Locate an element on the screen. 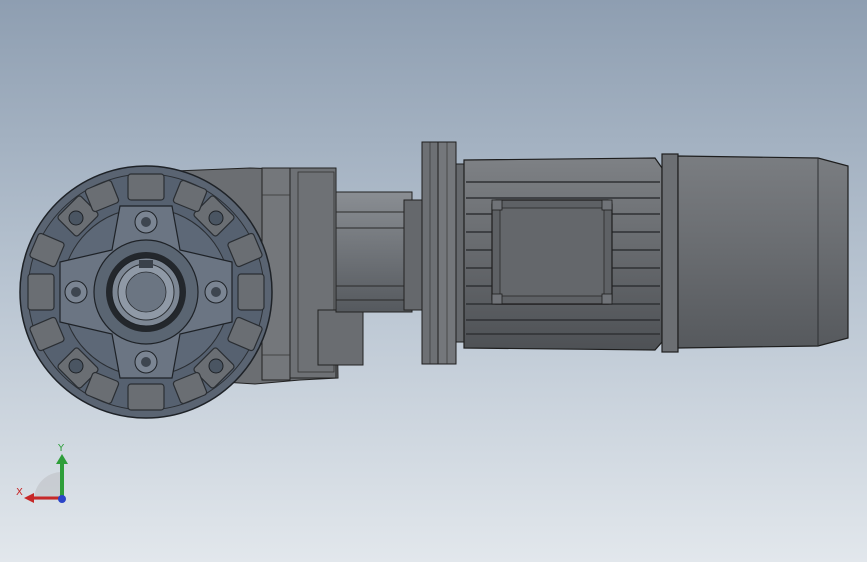  coupling-adapter is located at coordinates (380, 252).